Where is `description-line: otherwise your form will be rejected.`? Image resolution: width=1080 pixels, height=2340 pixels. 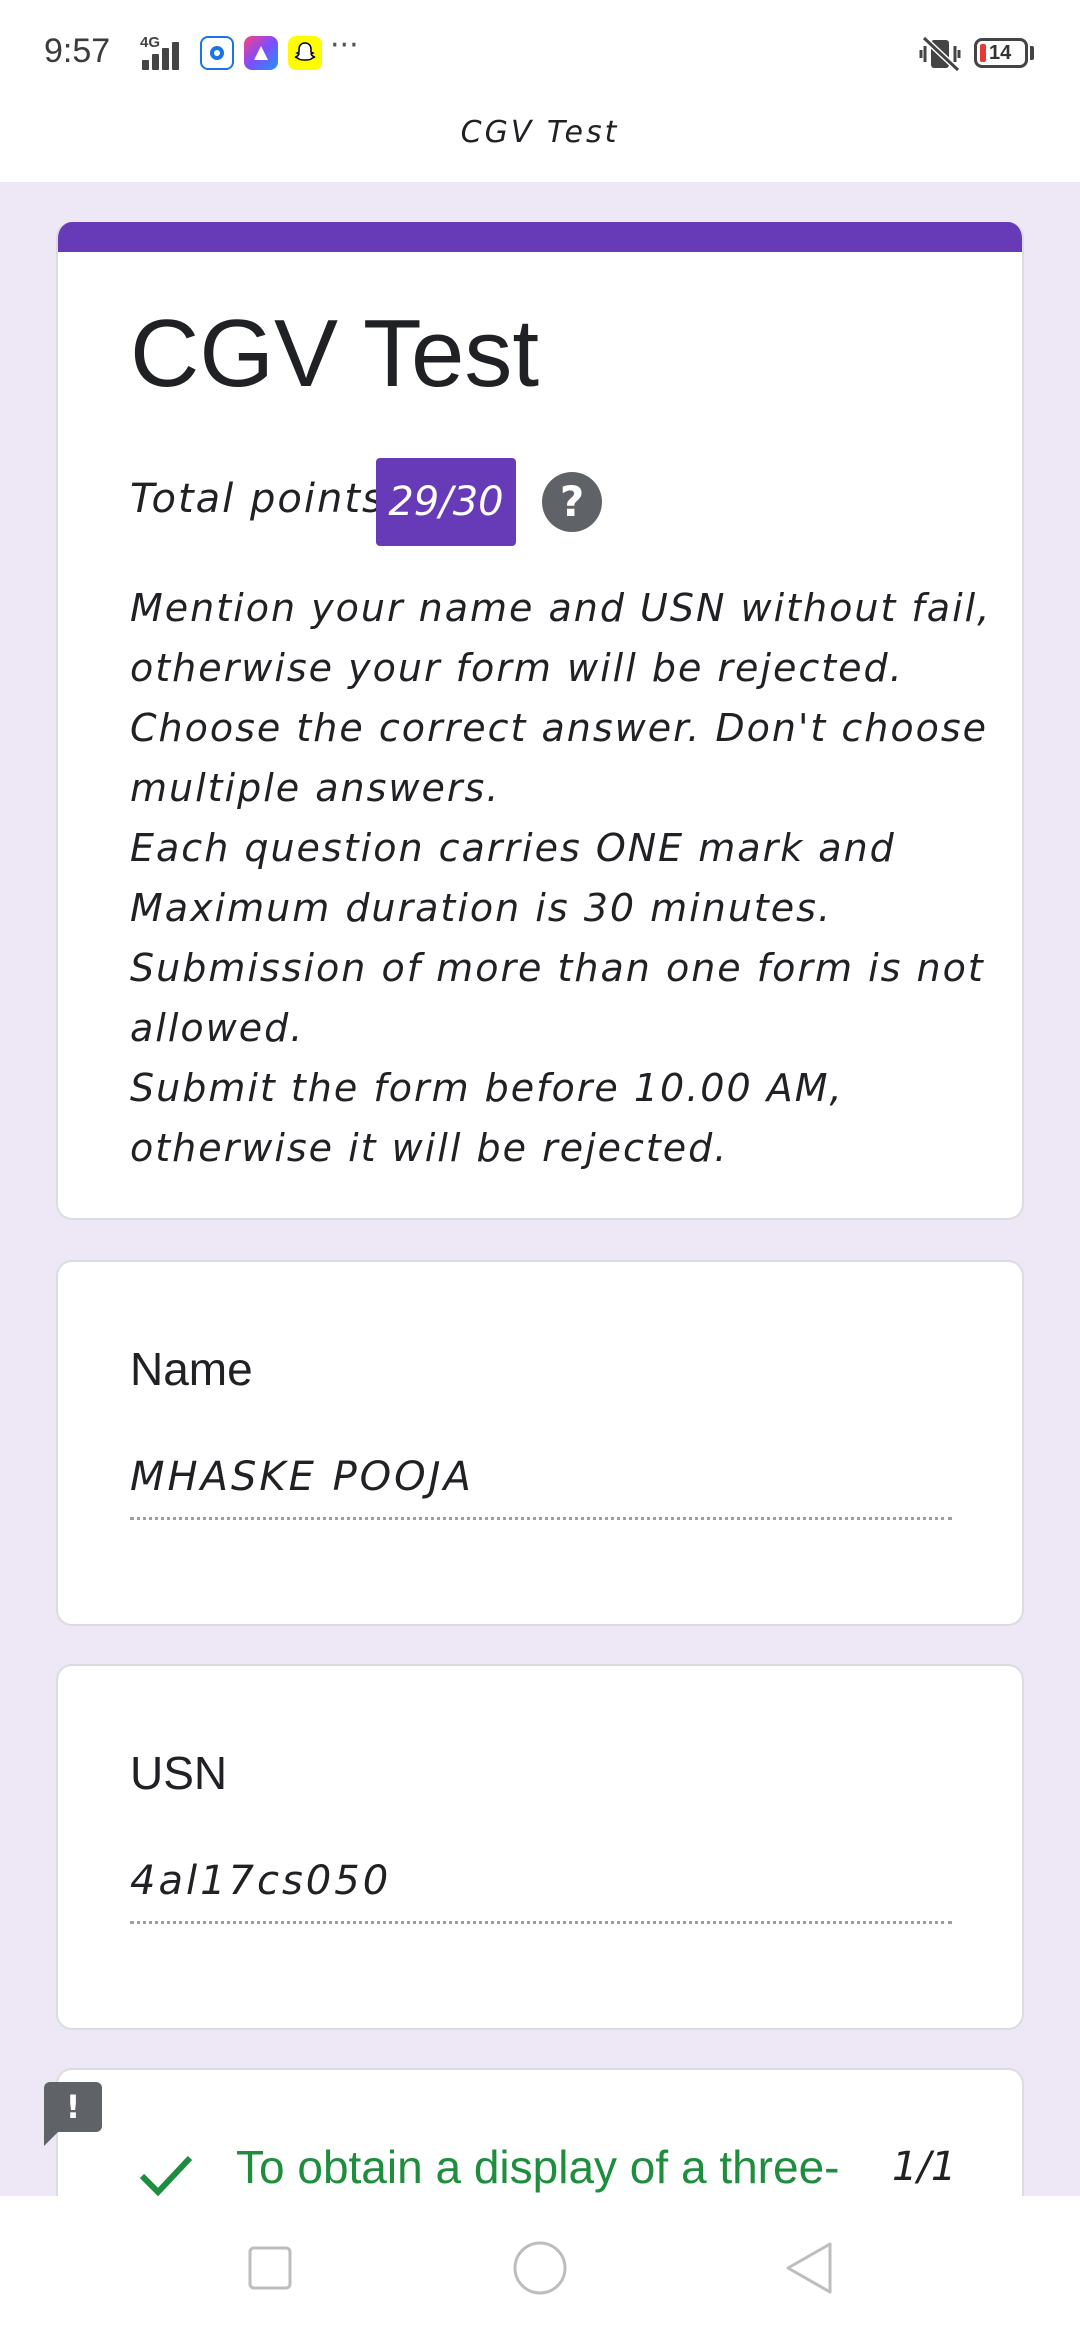
description-line: otherwise your form will be rejected. is located at coordinates (517, 668).